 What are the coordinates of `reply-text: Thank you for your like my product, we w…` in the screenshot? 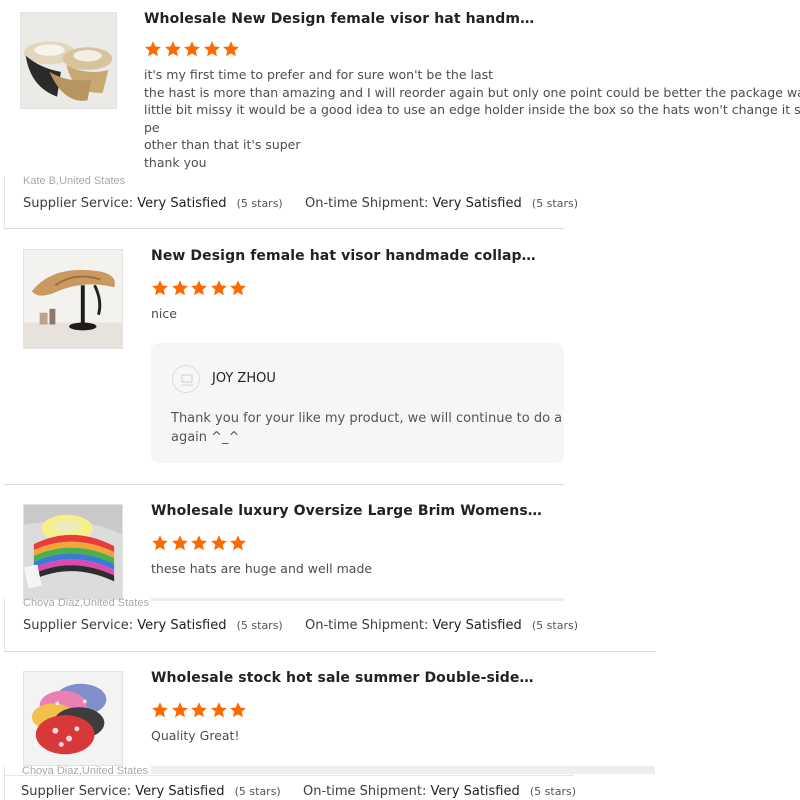 It's located at (367, 428).